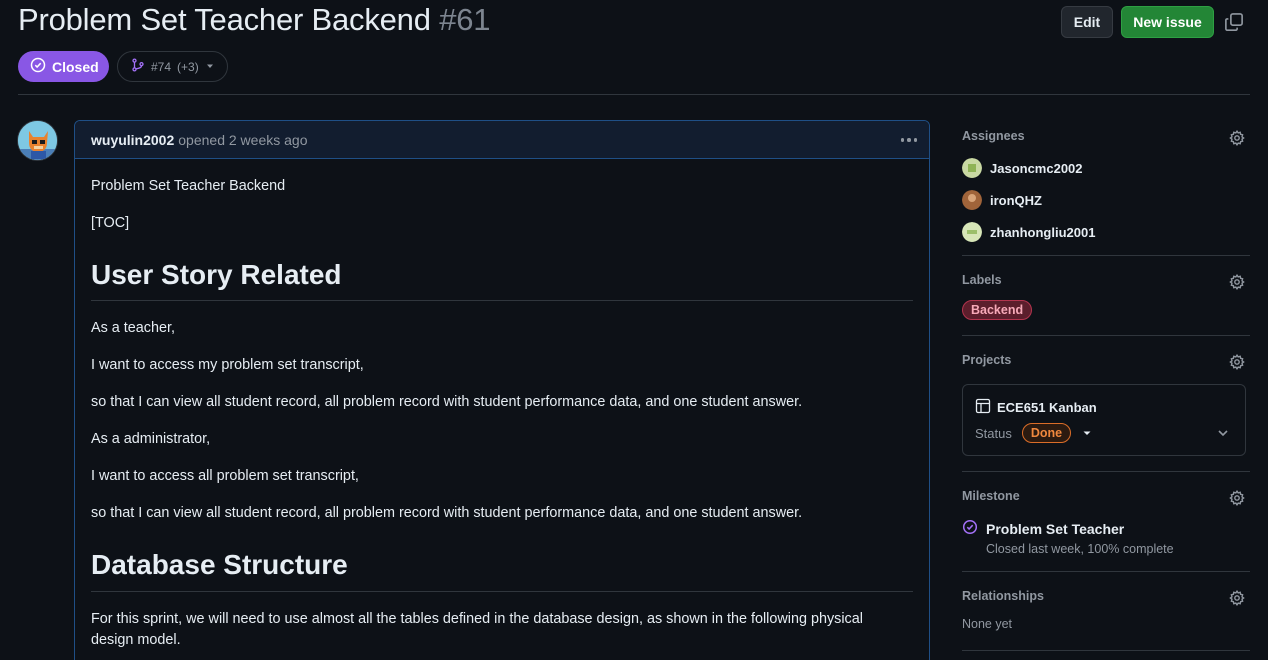 This screenshot has width=1268, height=660. Describe the element at coordinates (1047, 407) in the screenshot. I see `project-name: ECE651 Kanban` at that location.